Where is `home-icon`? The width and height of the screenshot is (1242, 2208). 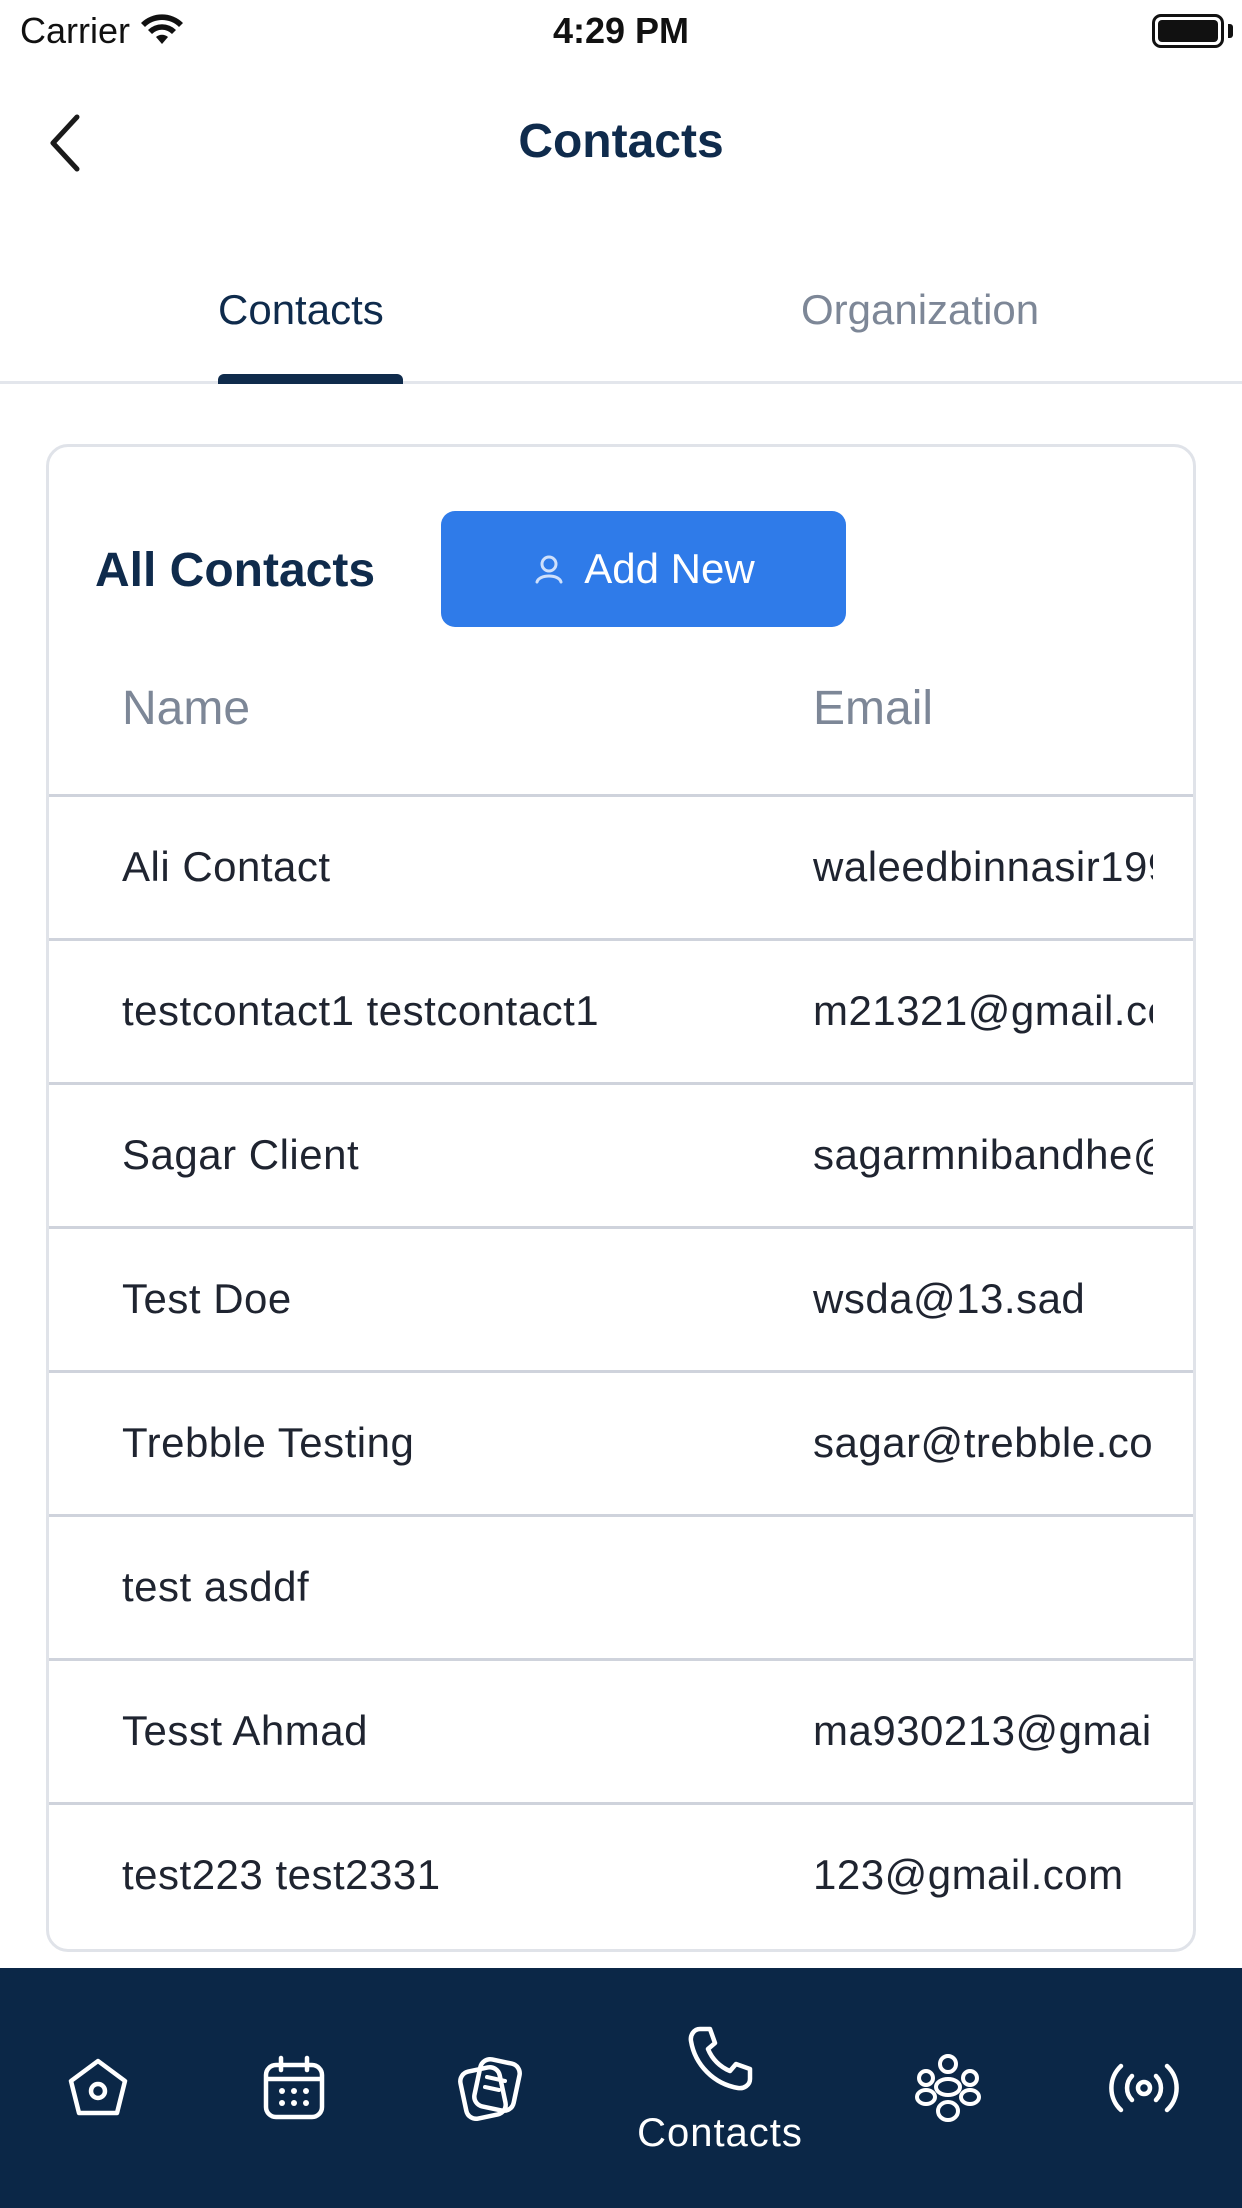
home-icon is located at coordinates (98, 2087).